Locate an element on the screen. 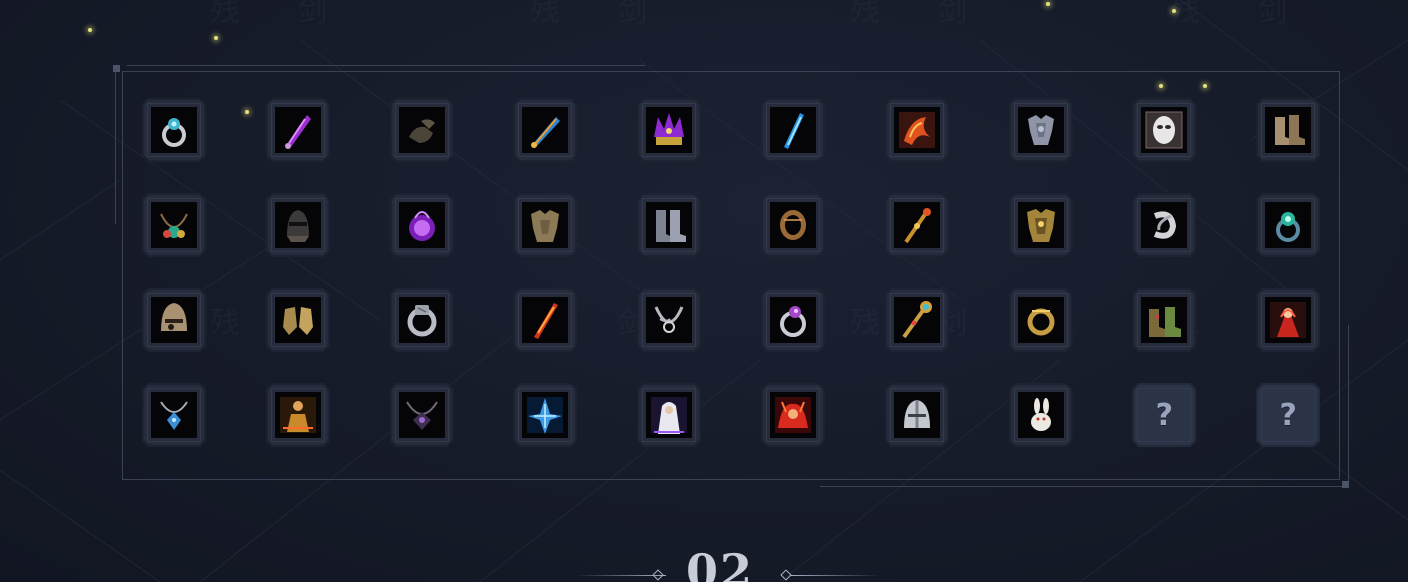 The height and width of the screenshot is (582, 1408). frame-accent-bottom is located at coordinates (1082, 486).